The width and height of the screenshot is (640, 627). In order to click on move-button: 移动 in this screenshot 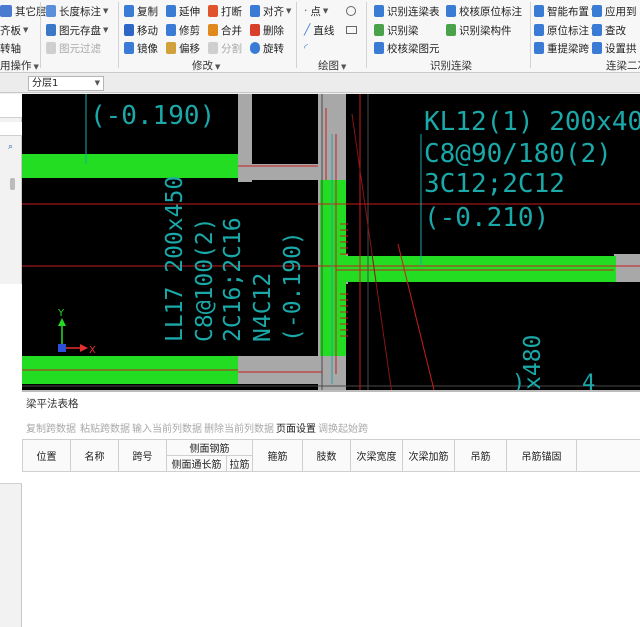, I will do `click(141, 30)`.